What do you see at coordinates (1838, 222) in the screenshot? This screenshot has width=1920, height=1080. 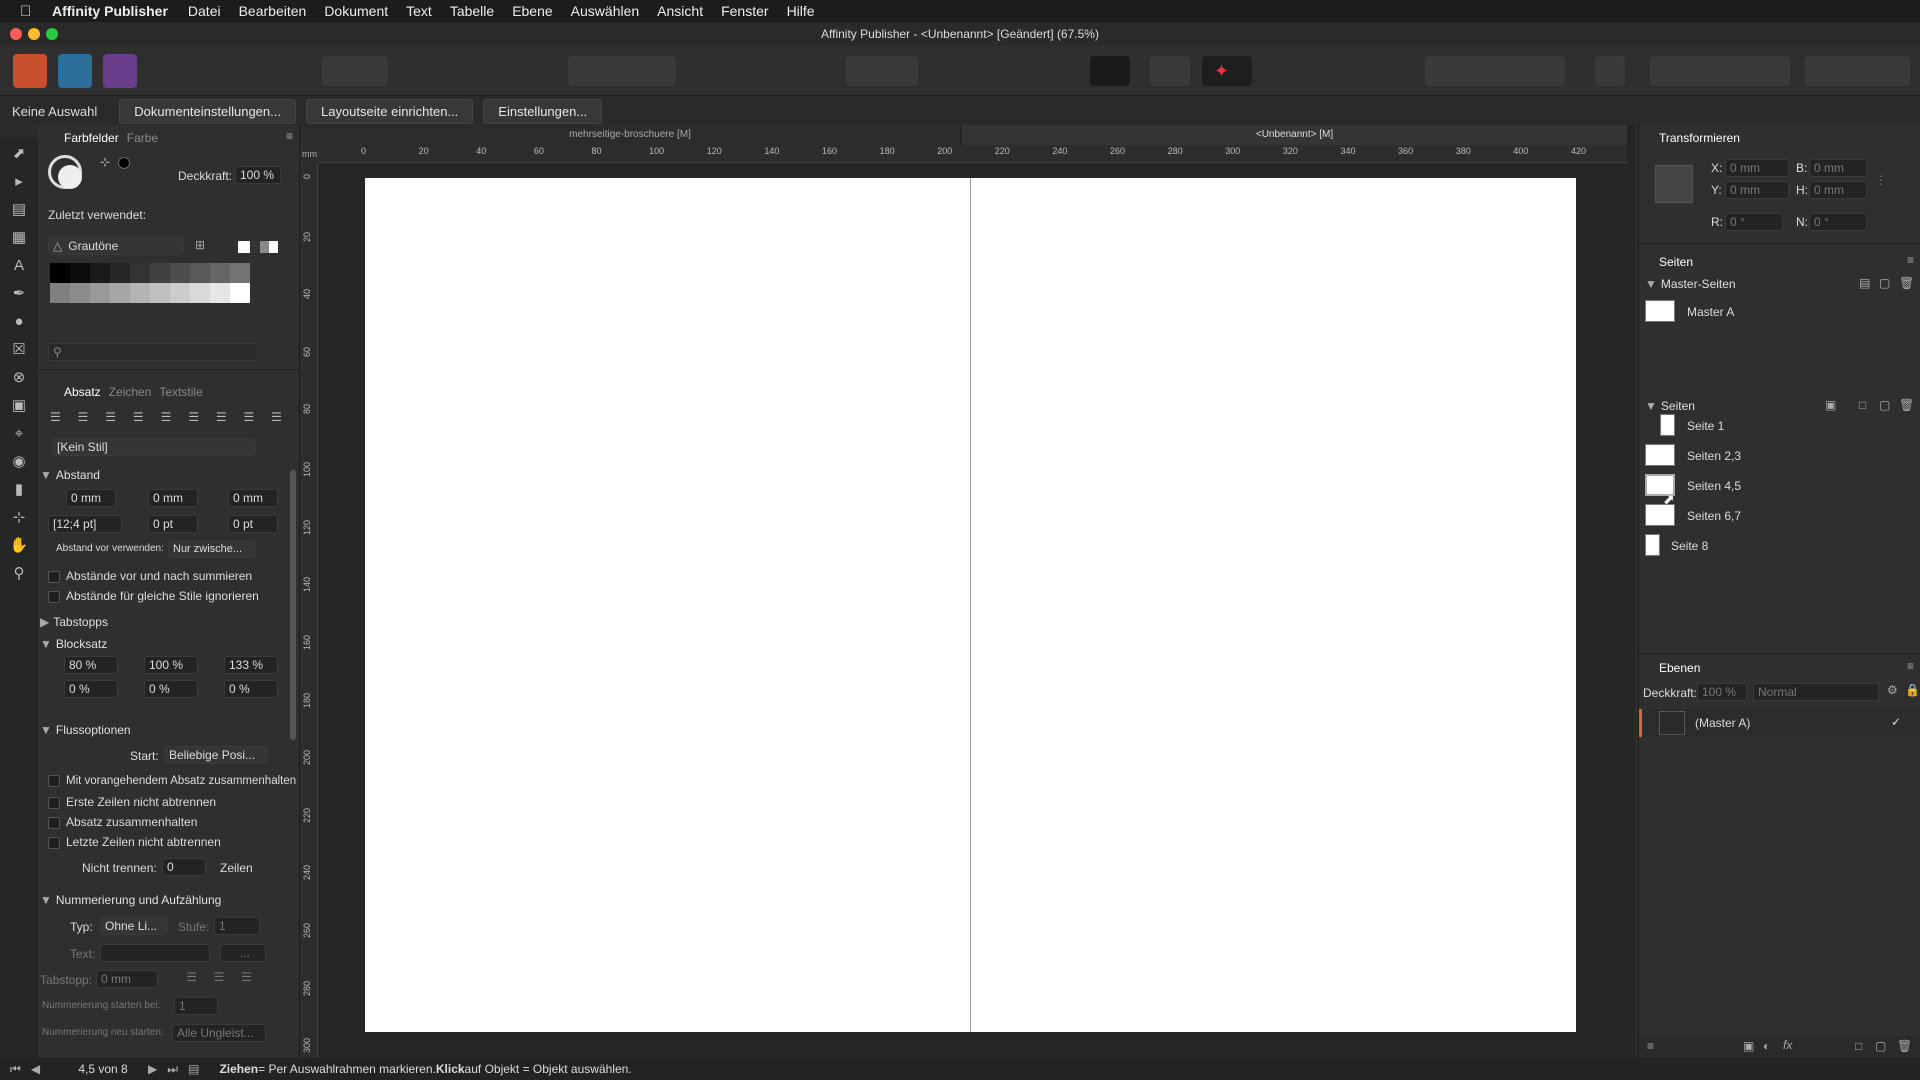 I see `shear-field: 0 °` at bounding box center [1838, 222].